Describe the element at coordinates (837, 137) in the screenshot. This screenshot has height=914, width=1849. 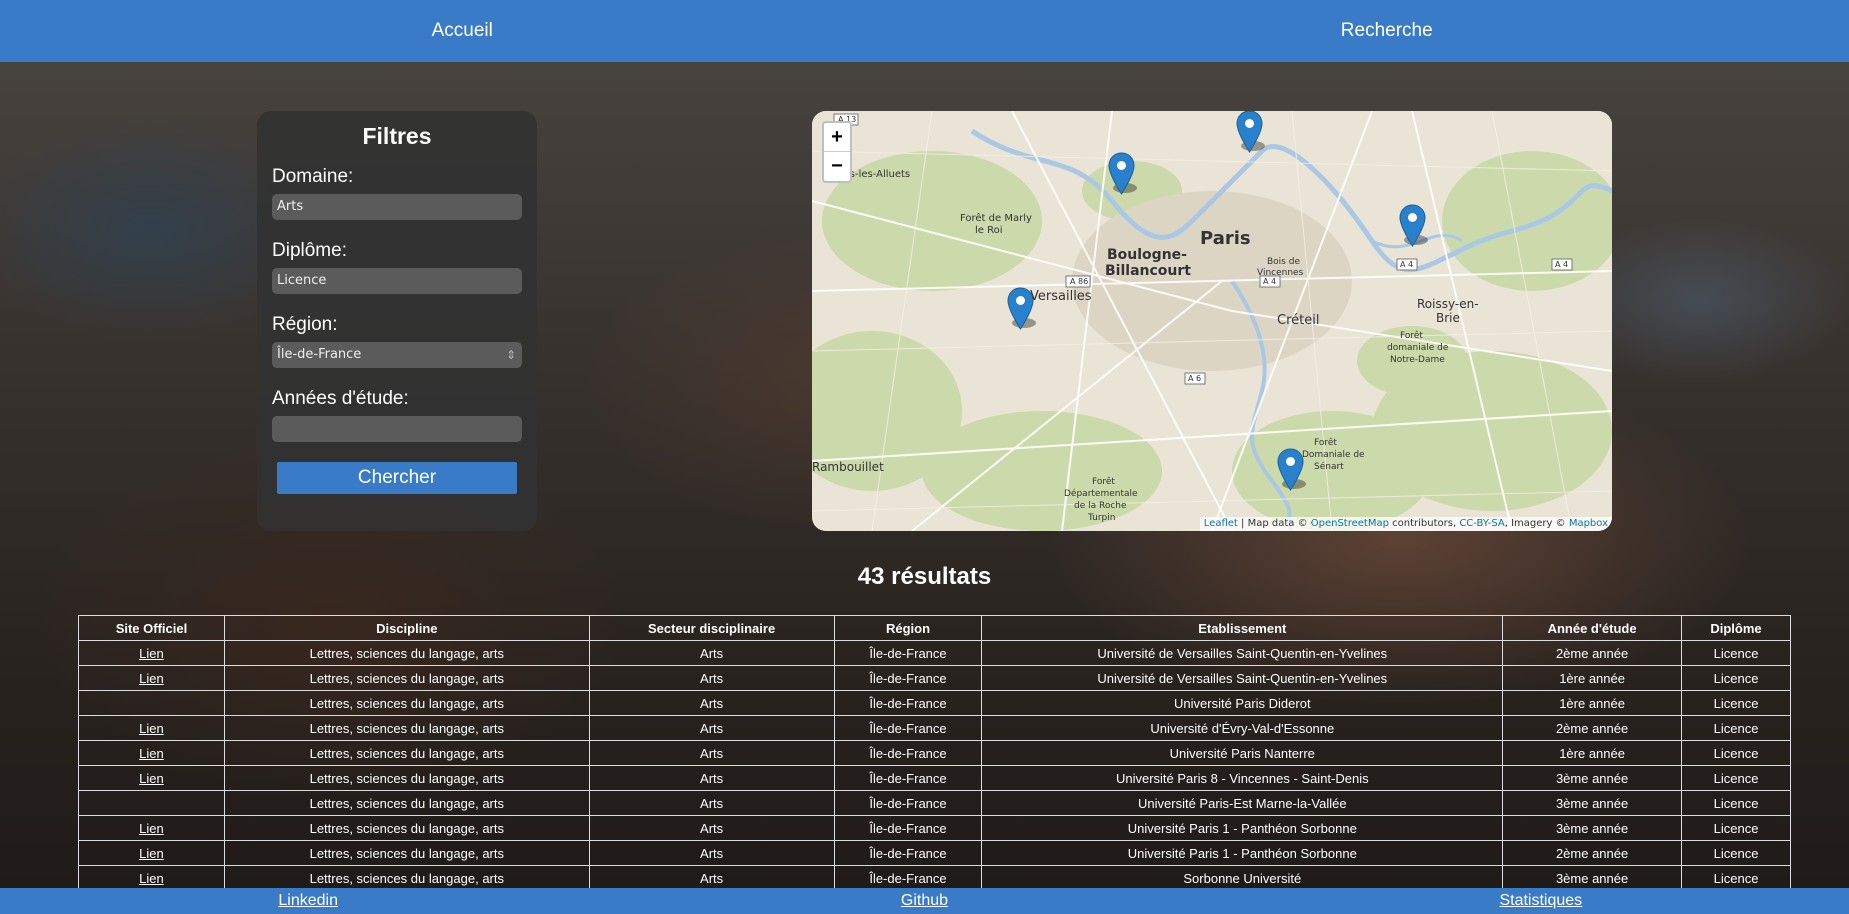
I see `zoom-in-button: +` at that location.